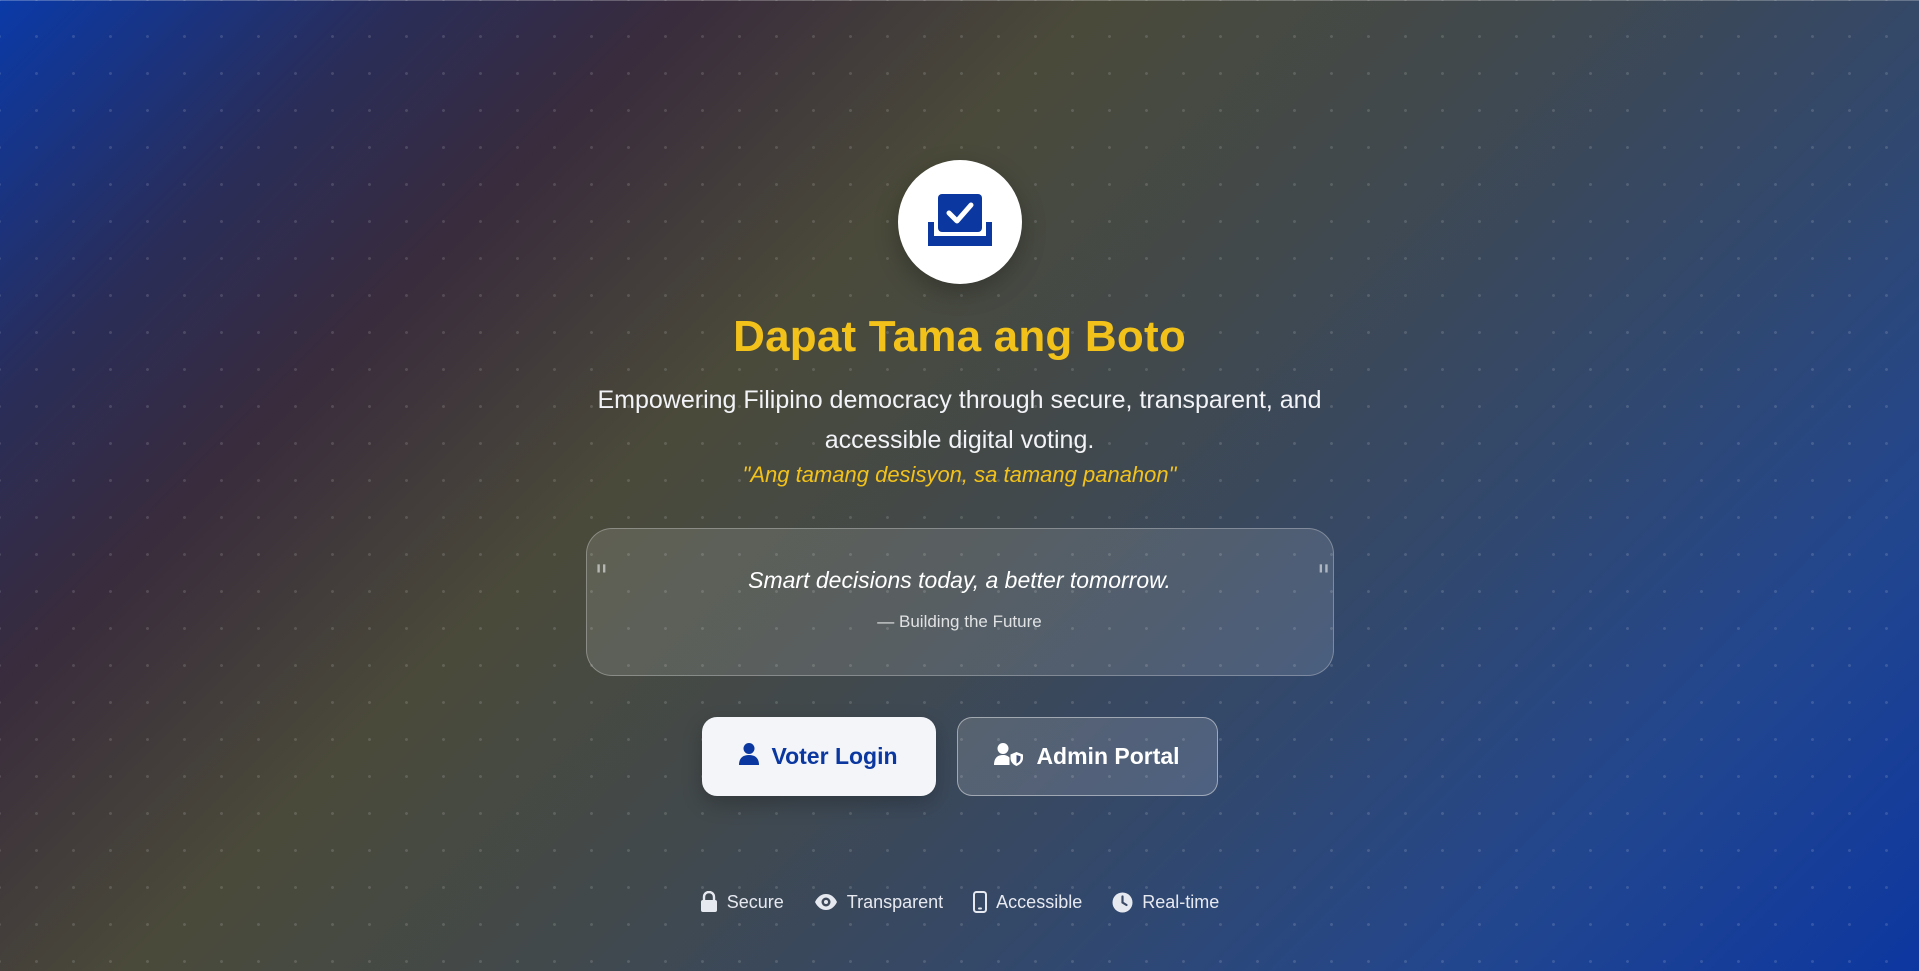 This screenshot has width=1919, height=971. Describe the element at coordinates (709, 902) in the screenshot. I see `lock-icon` at that location.